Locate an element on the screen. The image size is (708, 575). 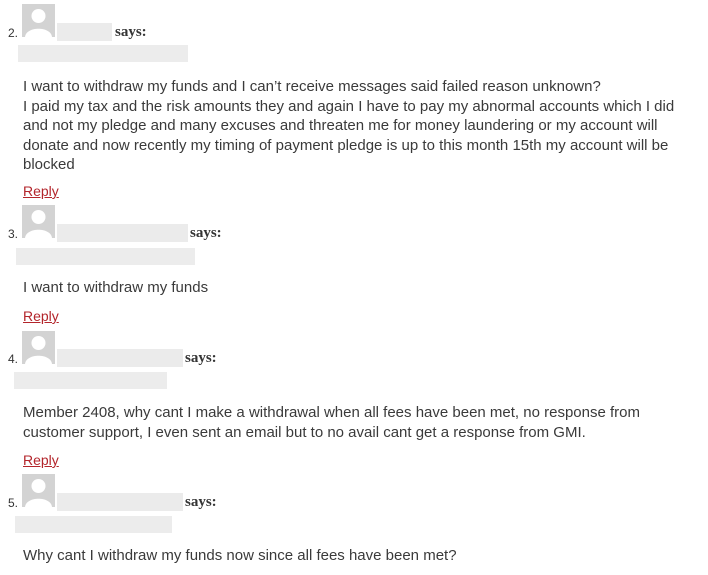
comment-number: 5. is located at coordinates (13, 503).